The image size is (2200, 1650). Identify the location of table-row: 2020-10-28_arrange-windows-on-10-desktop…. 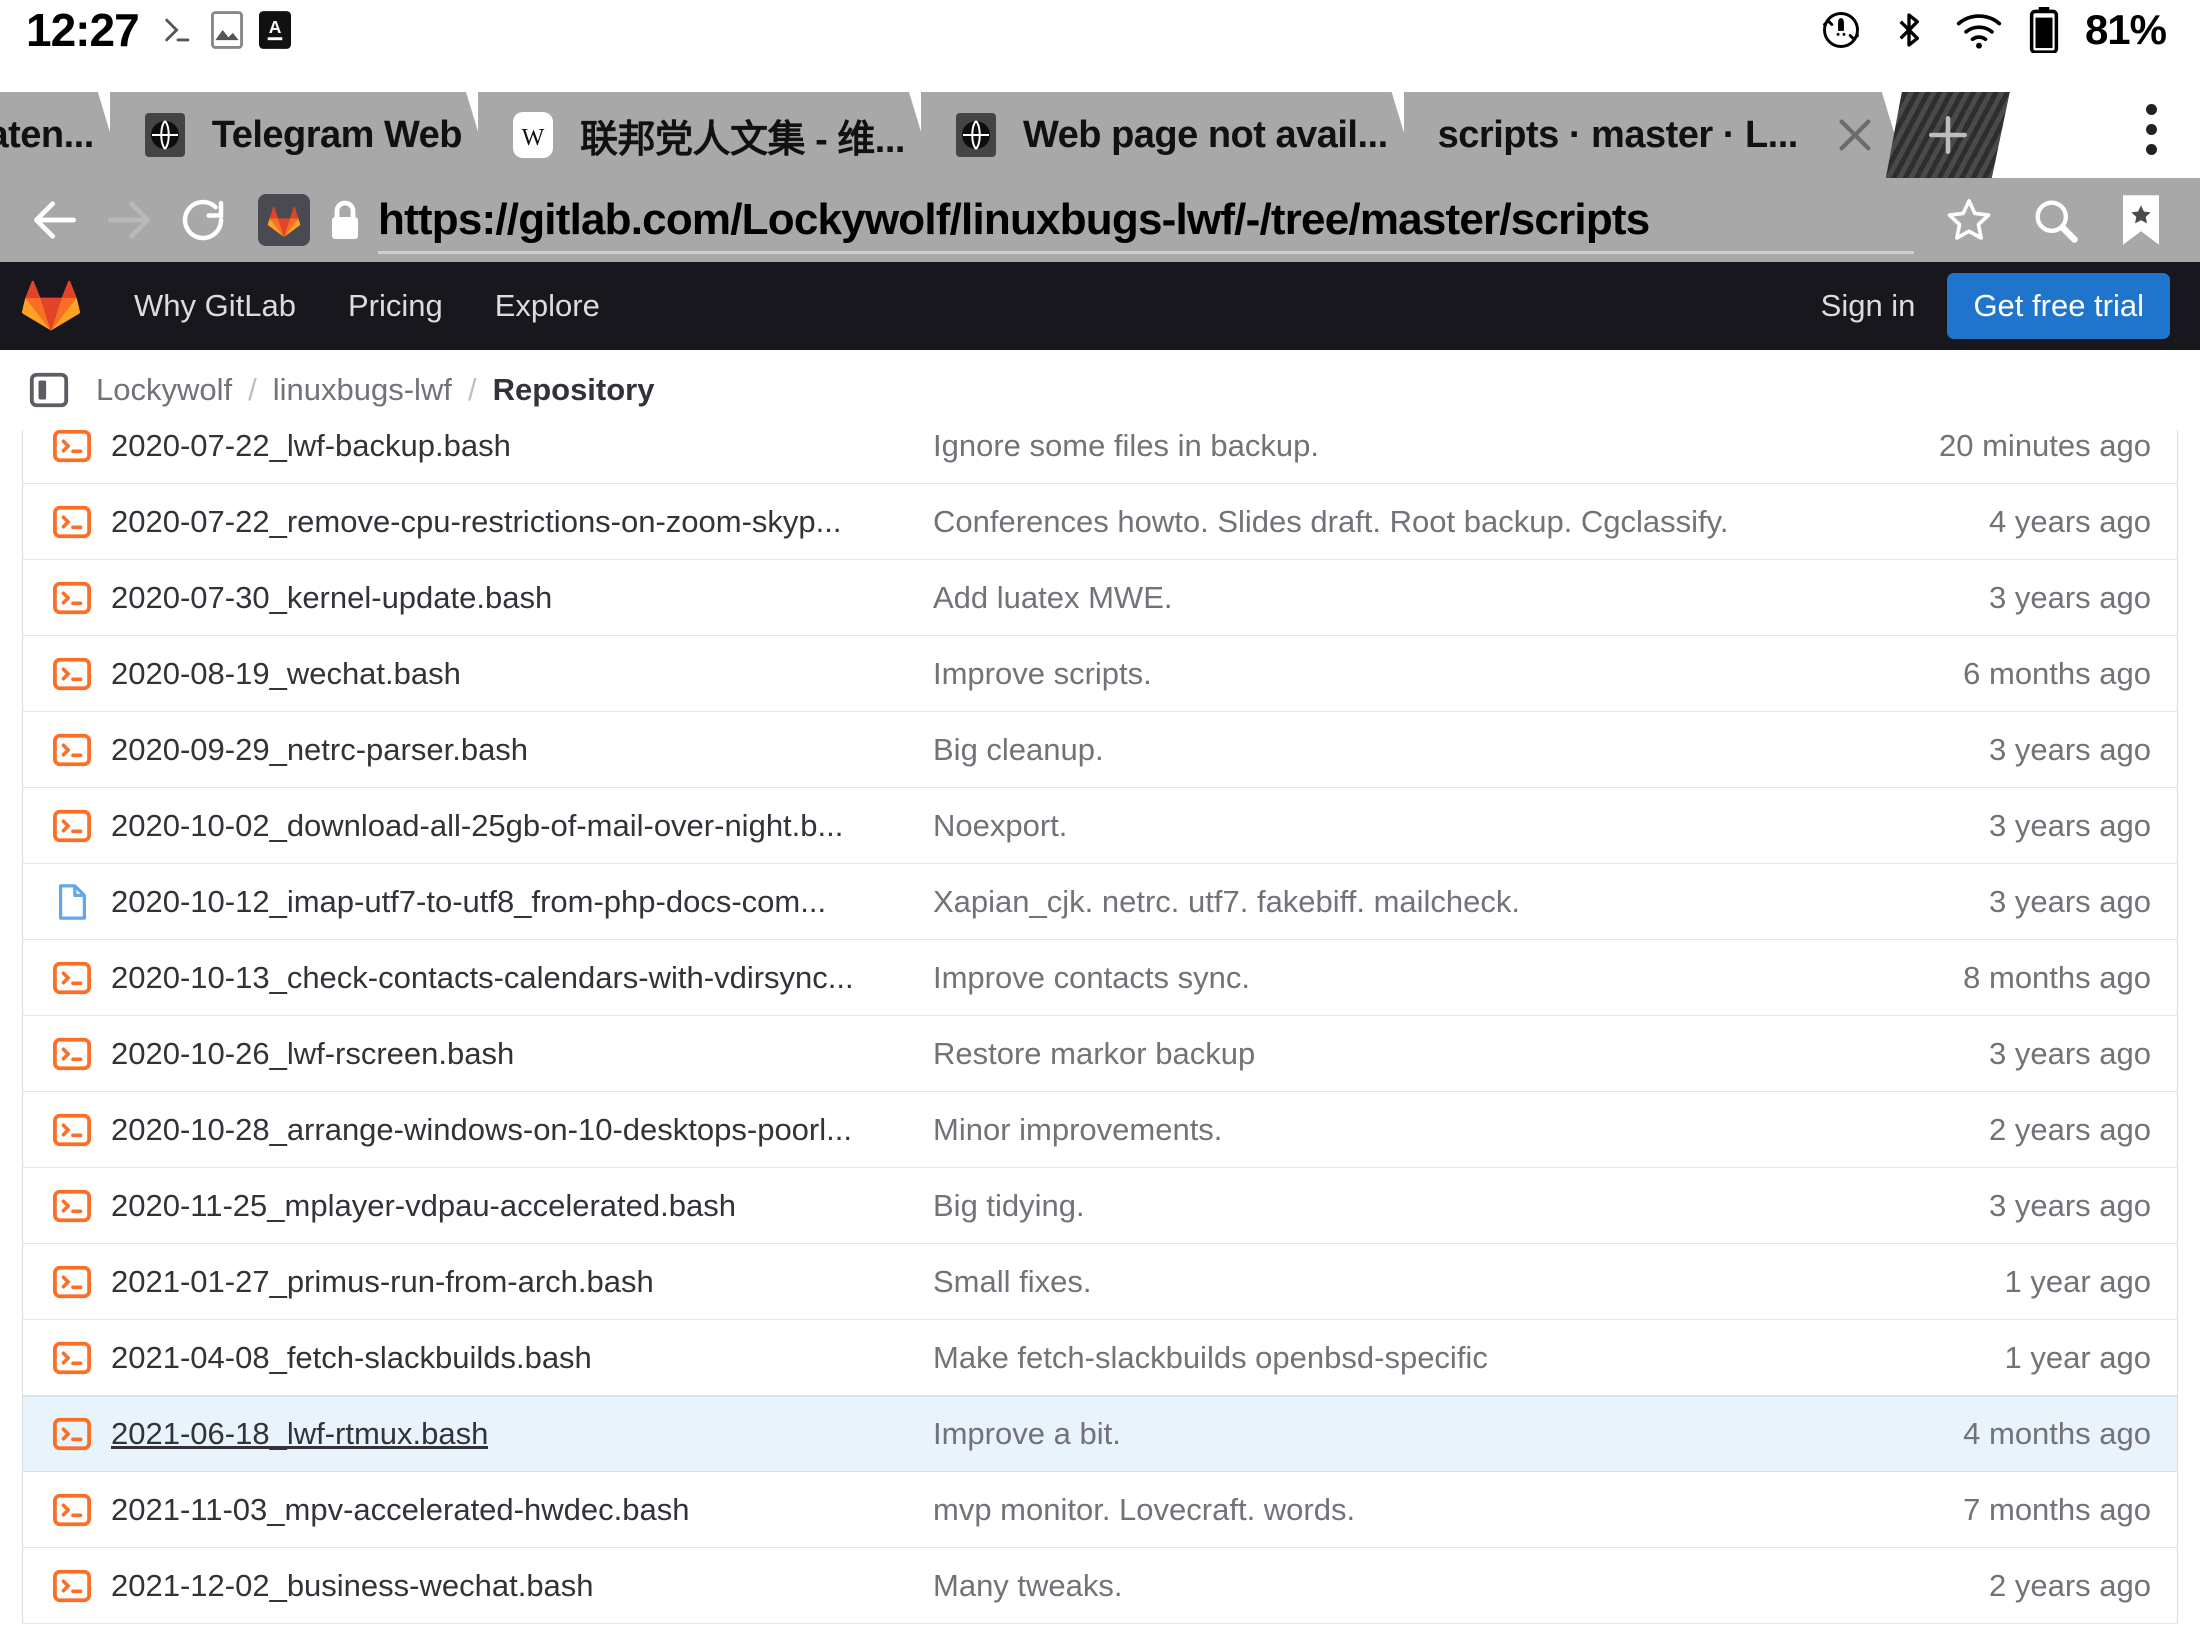
(1100, 1130).